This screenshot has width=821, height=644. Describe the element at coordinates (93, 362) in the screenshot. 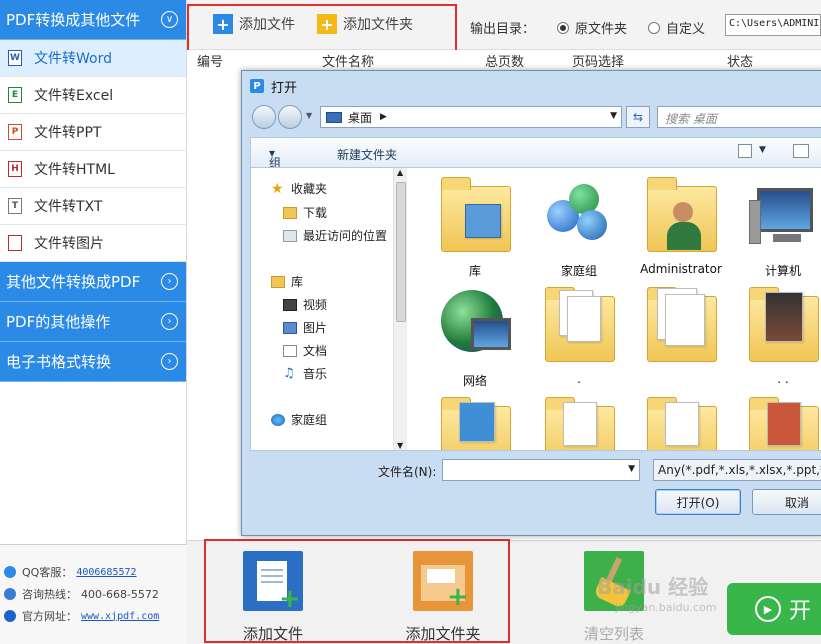

I see `category-ebook-convert: 电子书格式转换 ›` at that location.